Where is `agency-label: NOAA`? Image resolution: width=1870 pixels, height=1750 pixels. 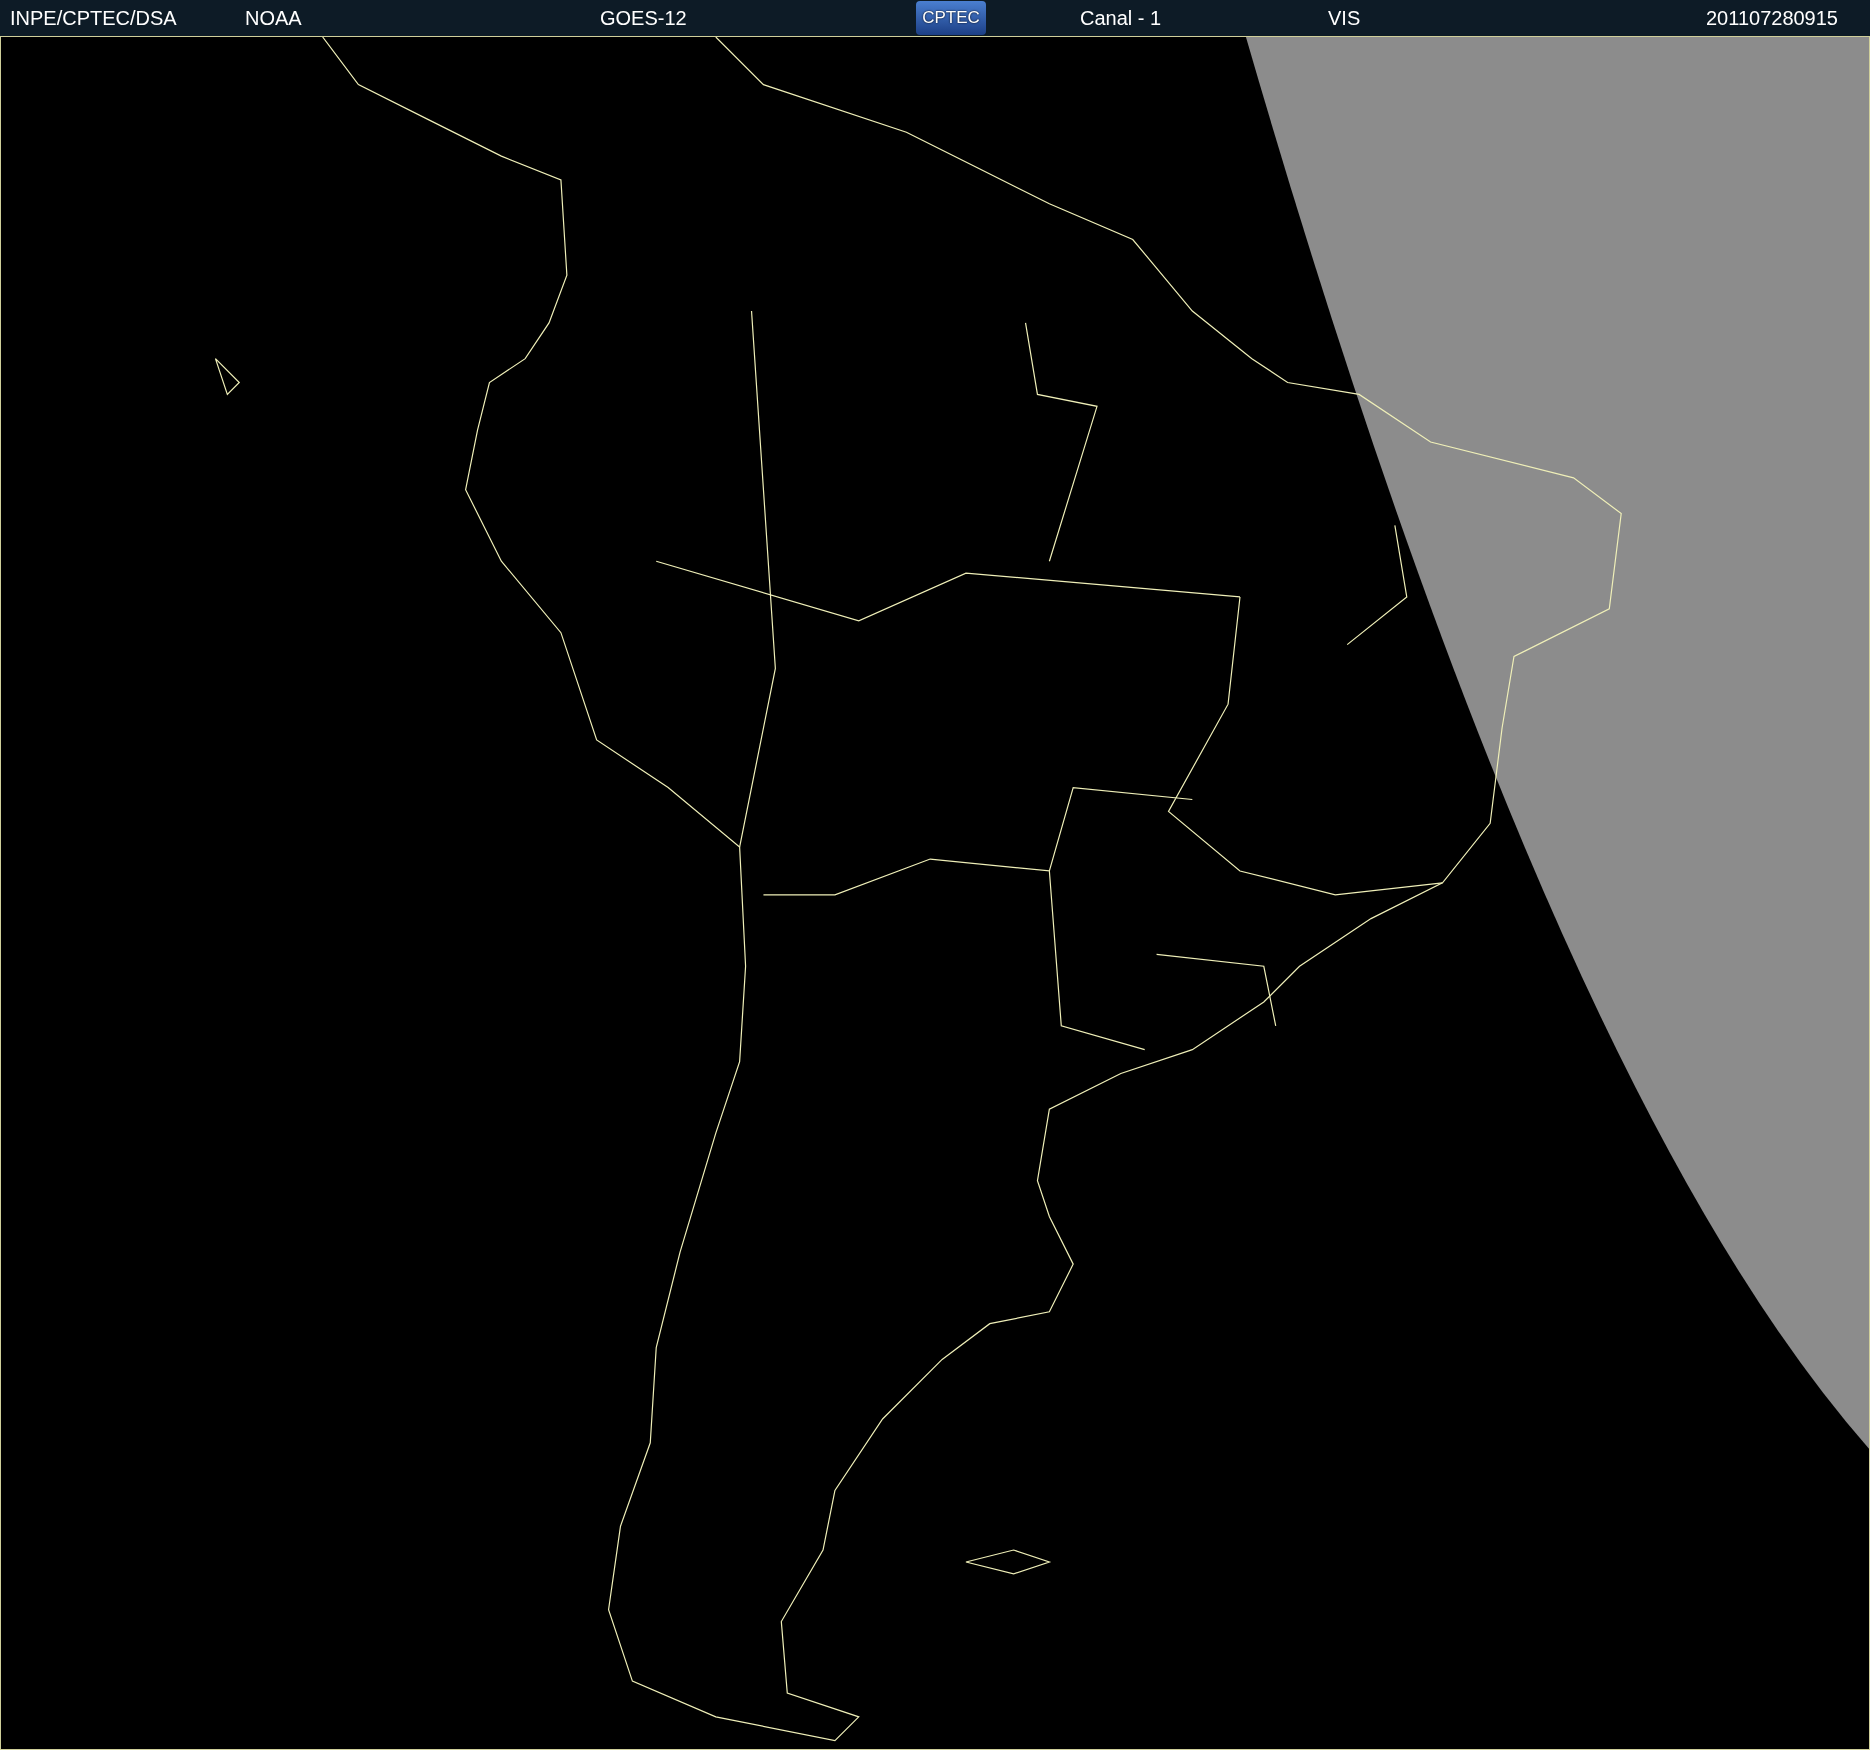
agency-label: NOAA is located at coordinates (274, 18).